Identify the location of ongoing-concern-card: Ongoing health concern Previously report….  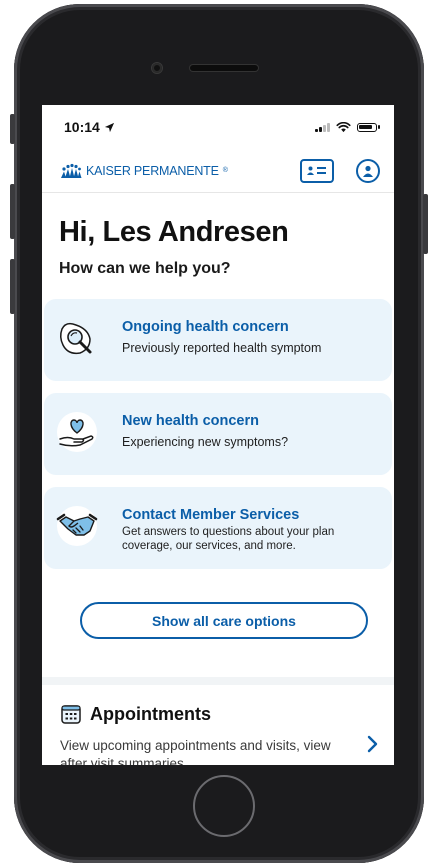
(218, 340).